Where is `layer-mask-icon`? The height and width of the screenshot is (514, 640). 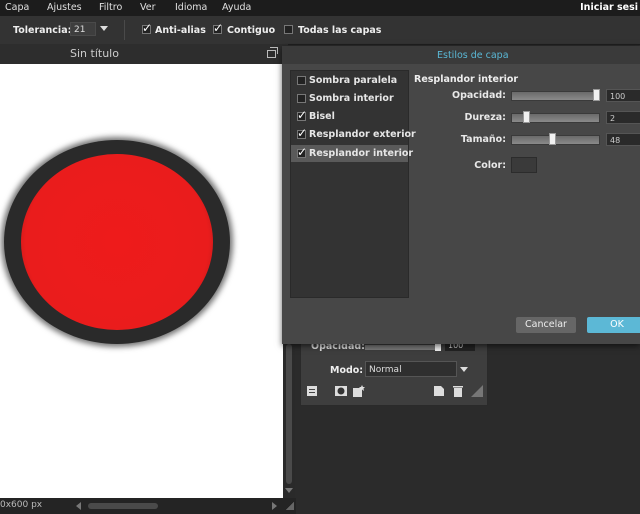
layer-mask-icon is located at coordinates (341, 391).